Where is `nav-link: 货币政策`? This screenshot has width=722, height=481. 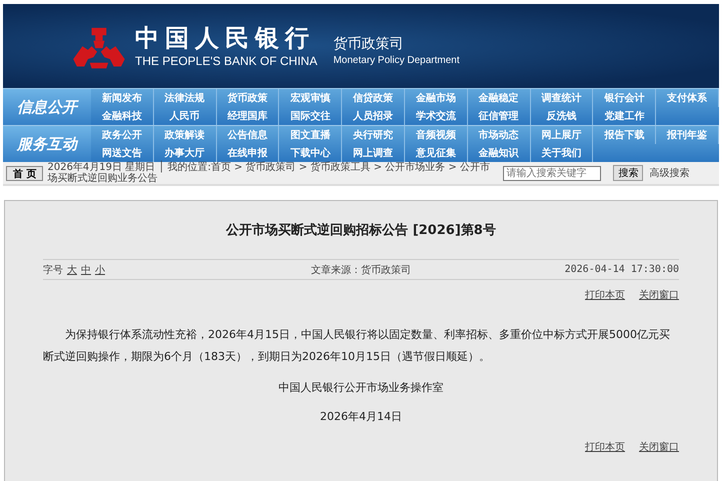 nav-link: 货币政策 is located at coordinates (248, 98).